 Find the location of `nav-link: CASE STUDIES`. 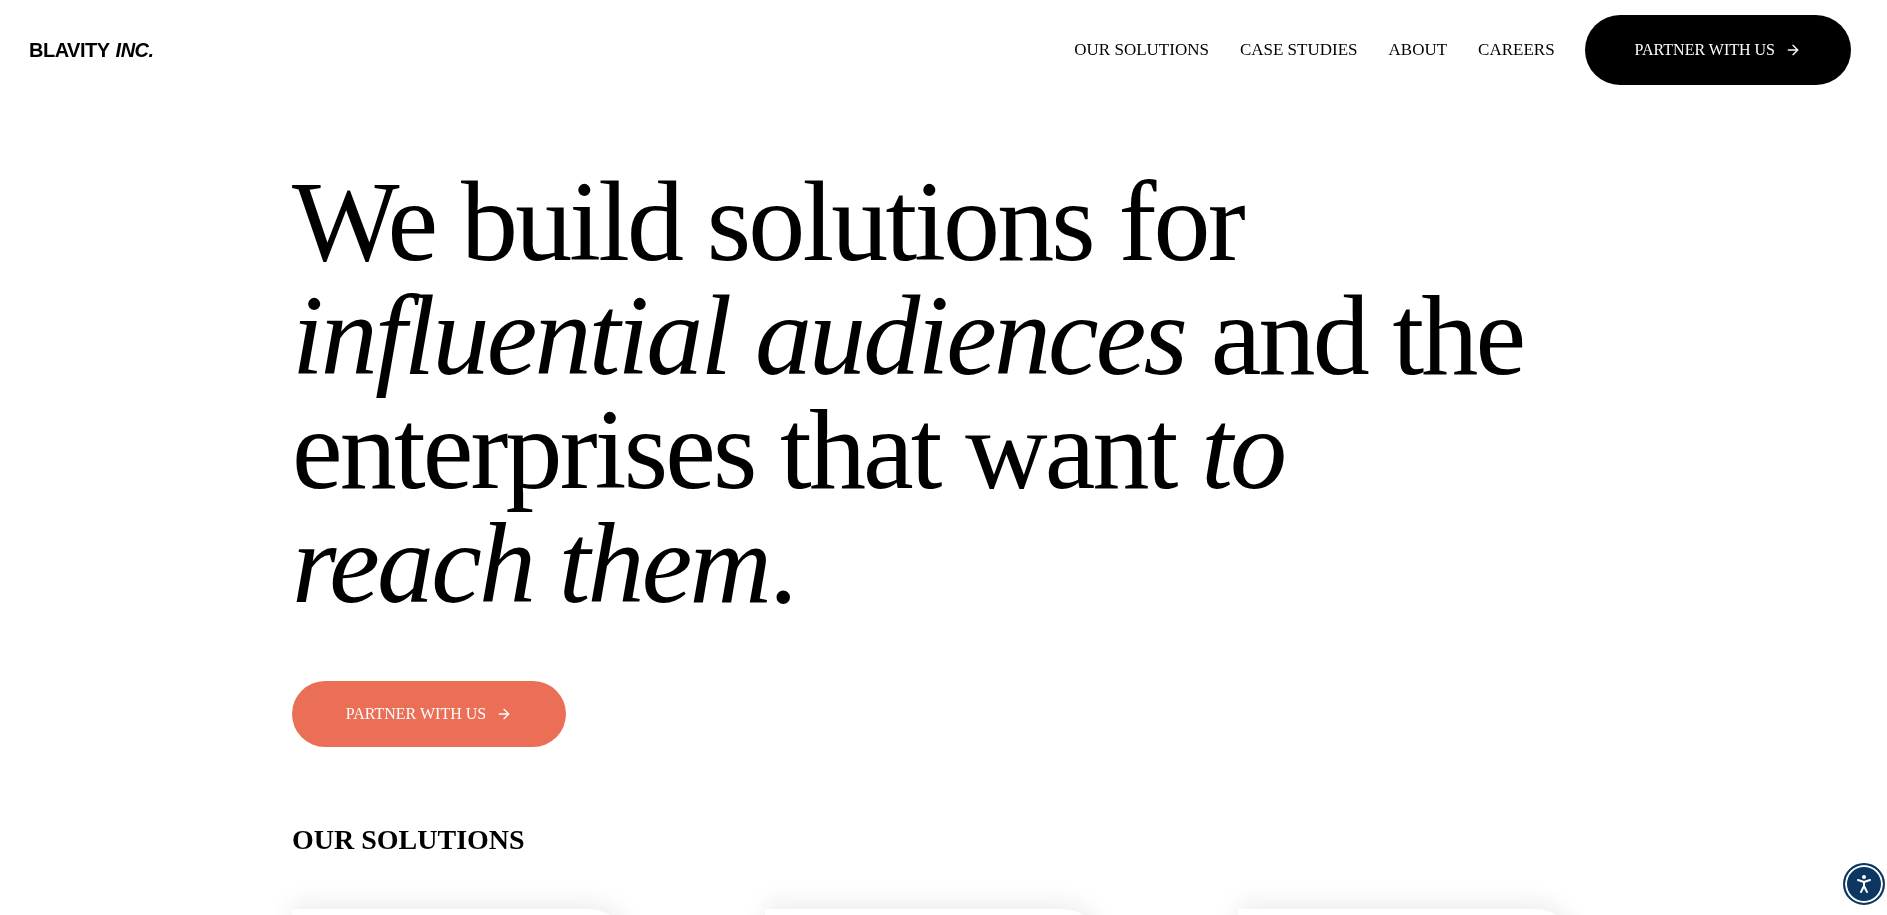

nav-link: CASE STUDIES is located at coordinates (1298, 50).